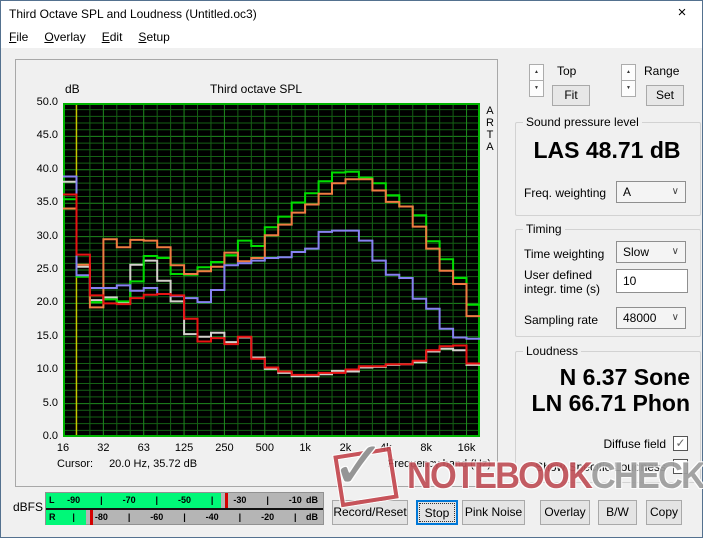  What do you see at coordinates (47, 202) in the screenshot?
I see `y-tick-label: 35.0` at bounding box center [47, 202].